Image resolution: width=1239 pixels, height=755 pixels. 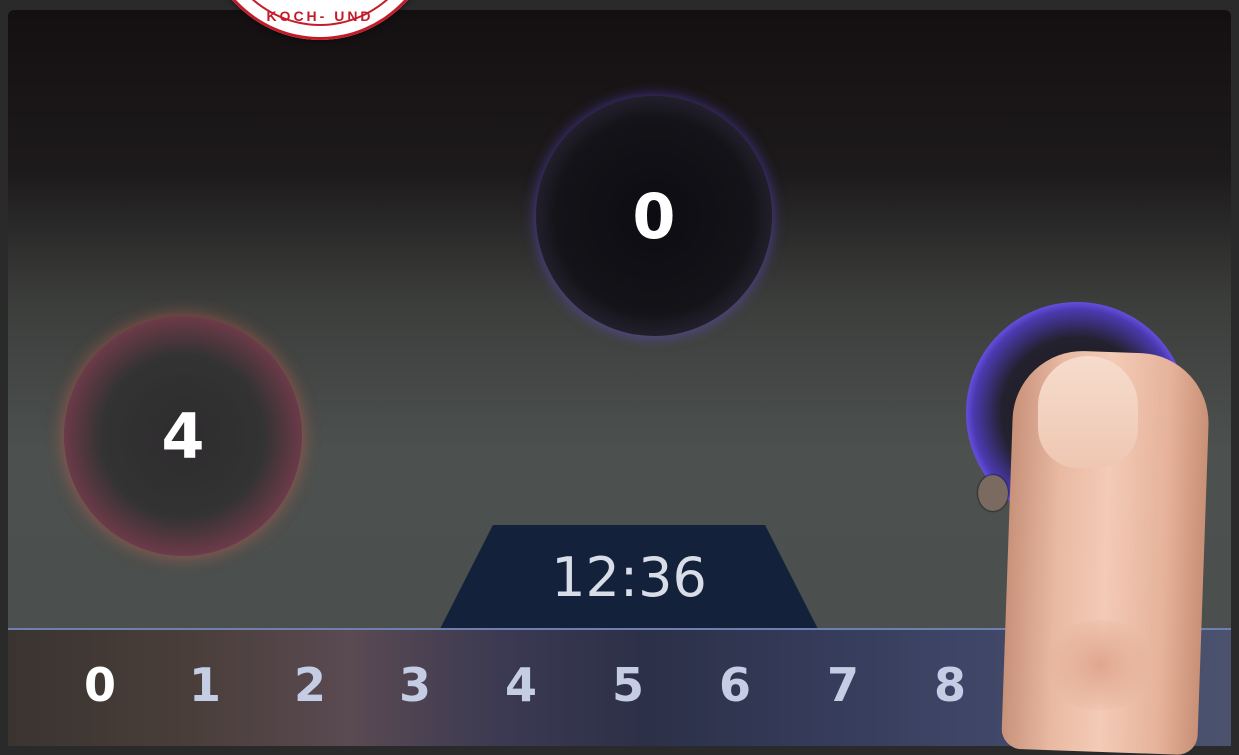 I want to click on zone-slider-knob, so click(x=993, y=493).